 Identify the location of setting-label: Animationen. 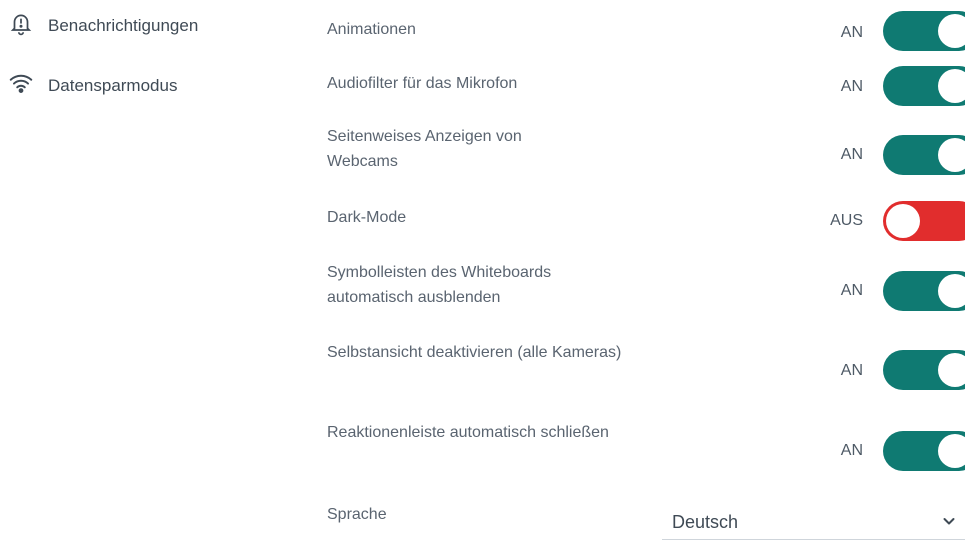
(371, 29).